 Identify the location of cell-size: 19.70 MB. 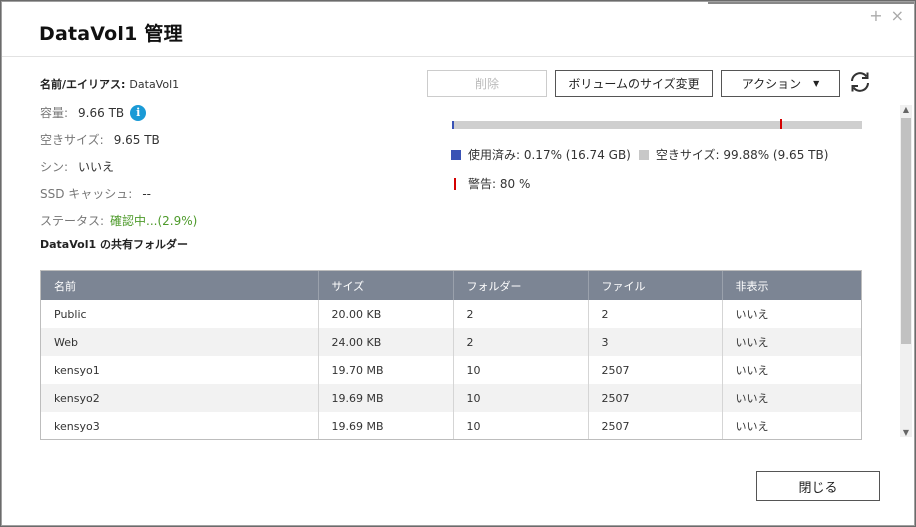
(386, 370).